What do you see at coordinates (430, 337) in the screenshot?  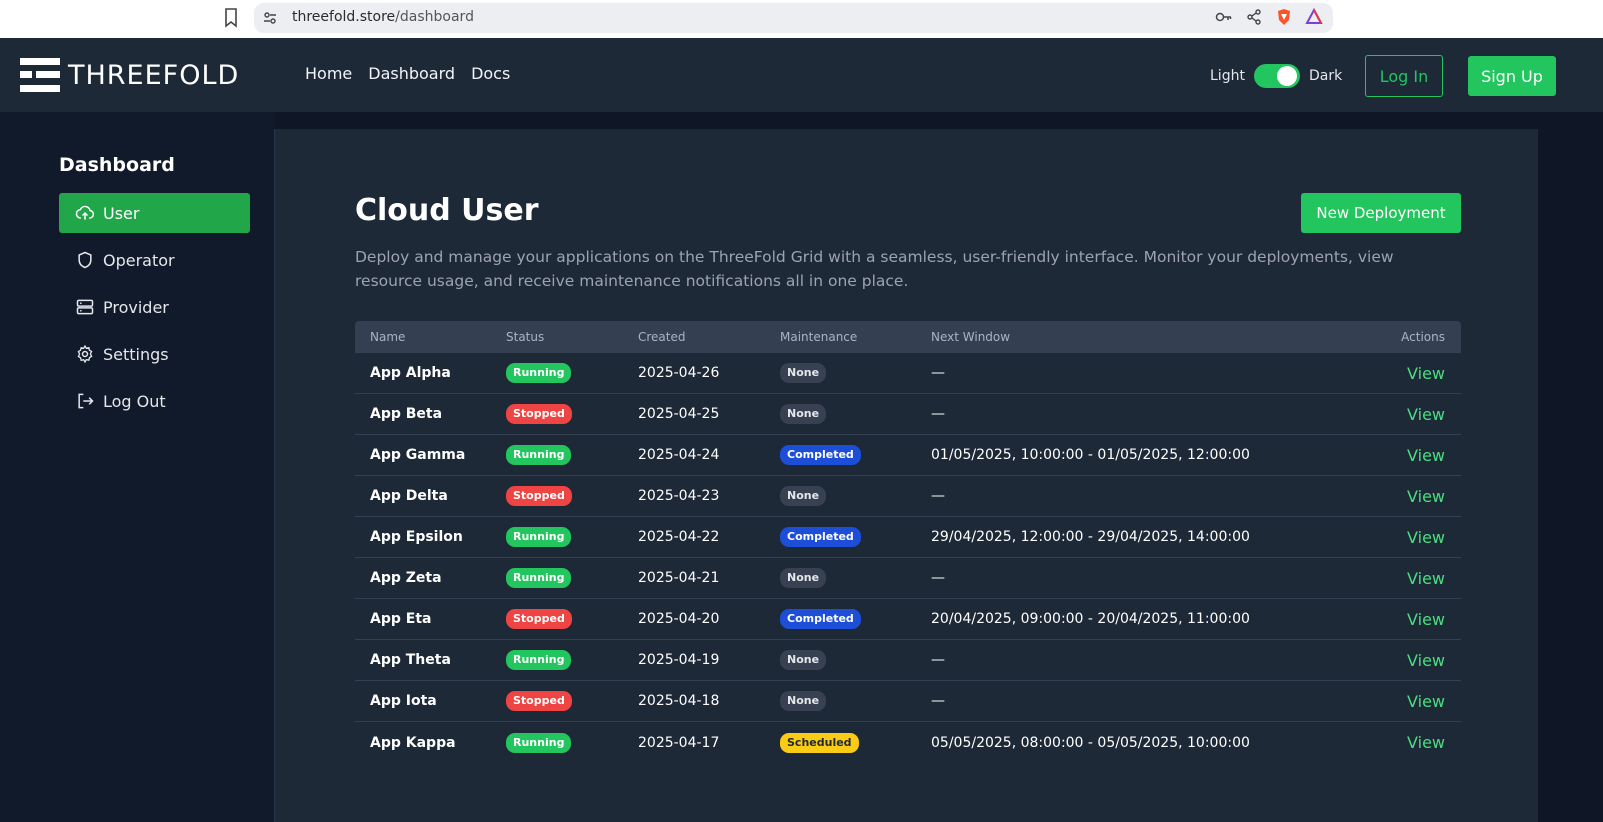 I see `column-header-name: Name` at bounding box center [430, 337].